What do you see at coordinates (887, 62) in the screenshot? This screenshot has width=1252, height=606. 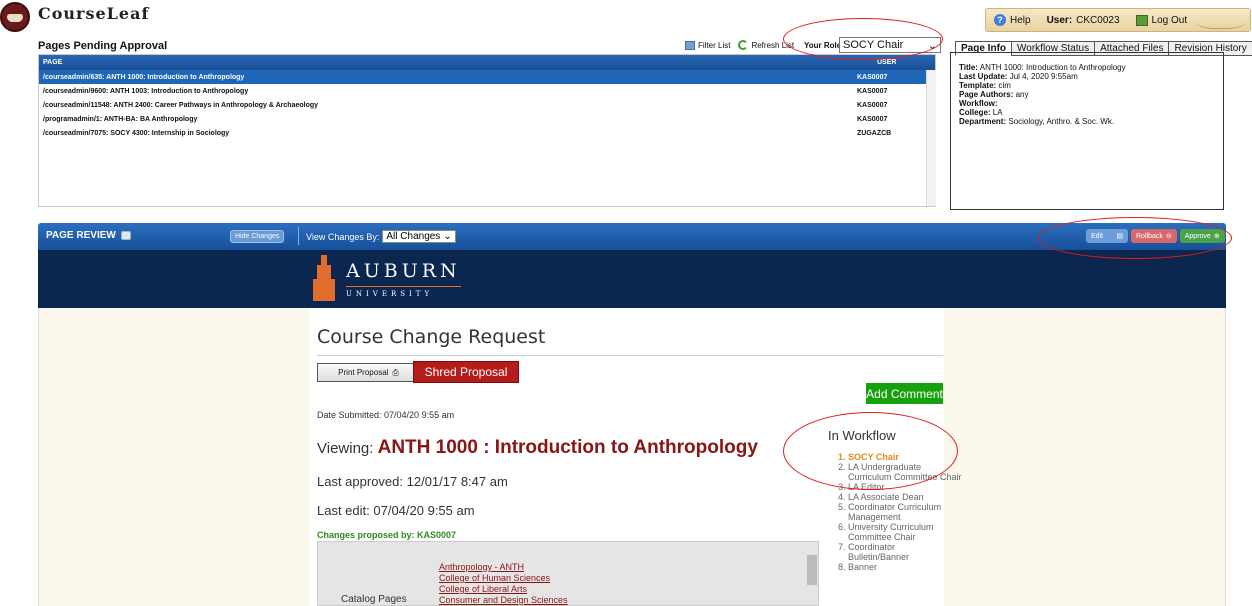 I see `column-header-user: USER` at bounding box center [887, 62].